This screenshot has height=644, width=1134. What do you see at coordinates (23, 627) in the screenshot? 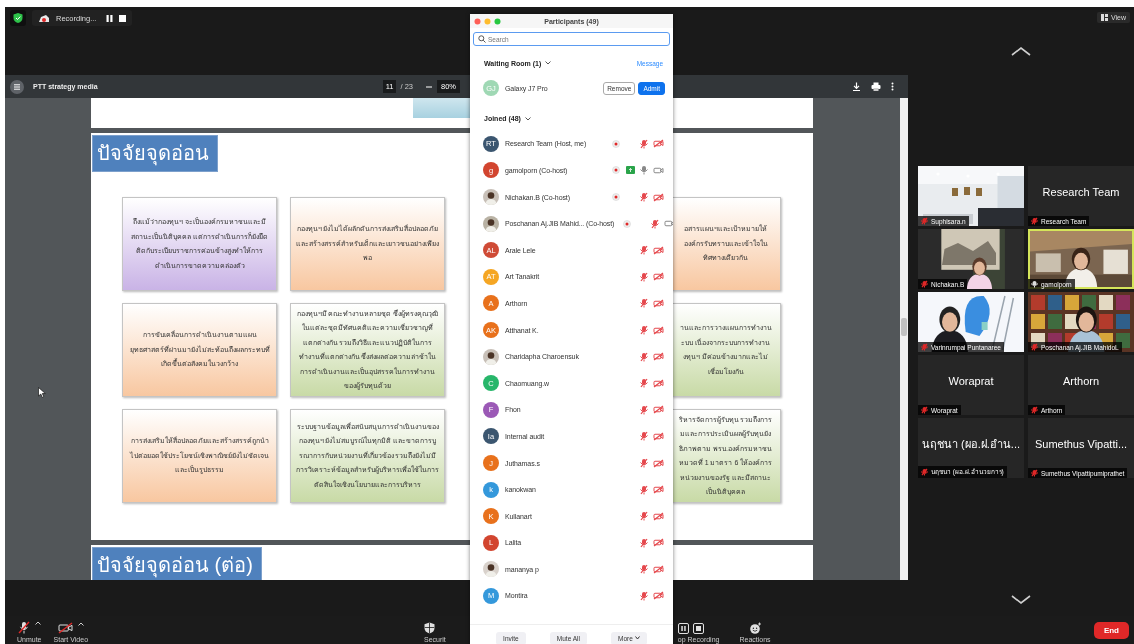
I see `muted-mic-icon` at bounding box center [23, 627].